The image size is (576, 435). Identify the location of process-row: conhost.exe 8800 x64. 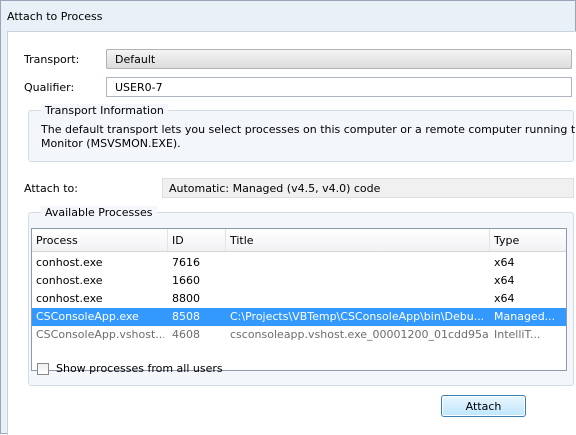
(299, 299).